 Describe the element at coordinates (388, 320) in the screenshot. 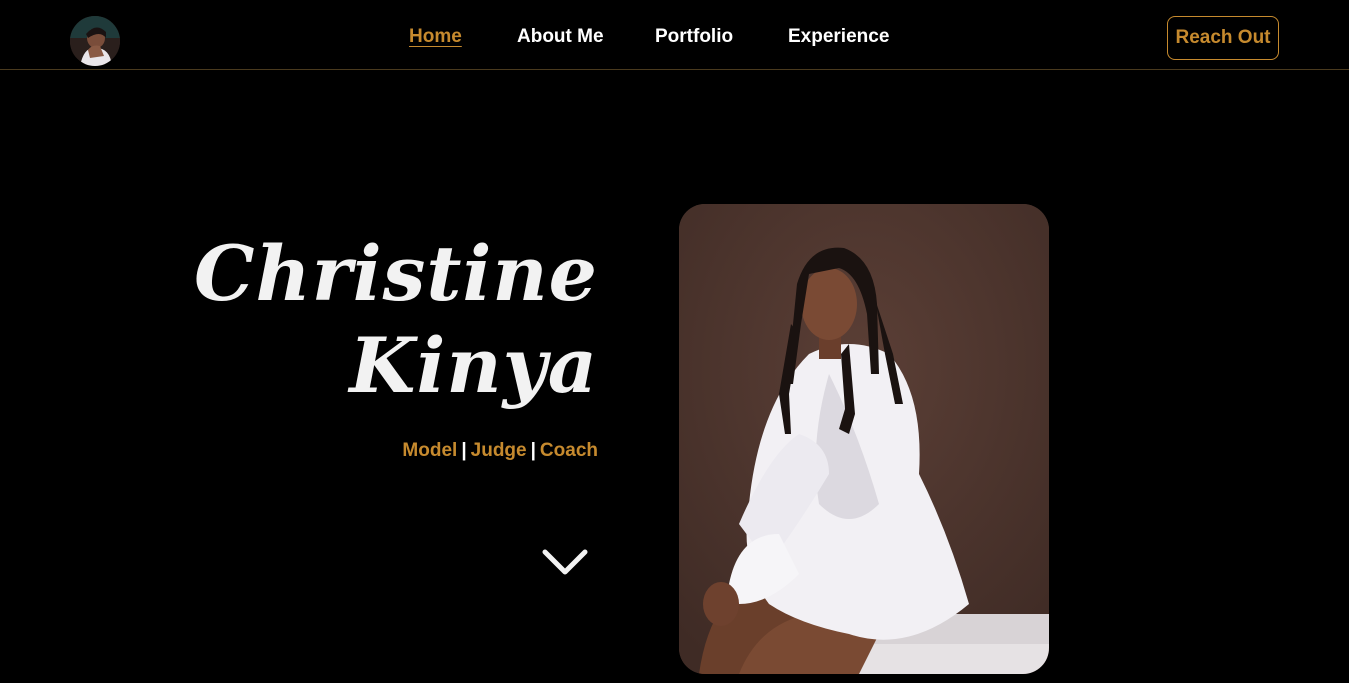

I see `hero-name: Christine Kinya` at that location.